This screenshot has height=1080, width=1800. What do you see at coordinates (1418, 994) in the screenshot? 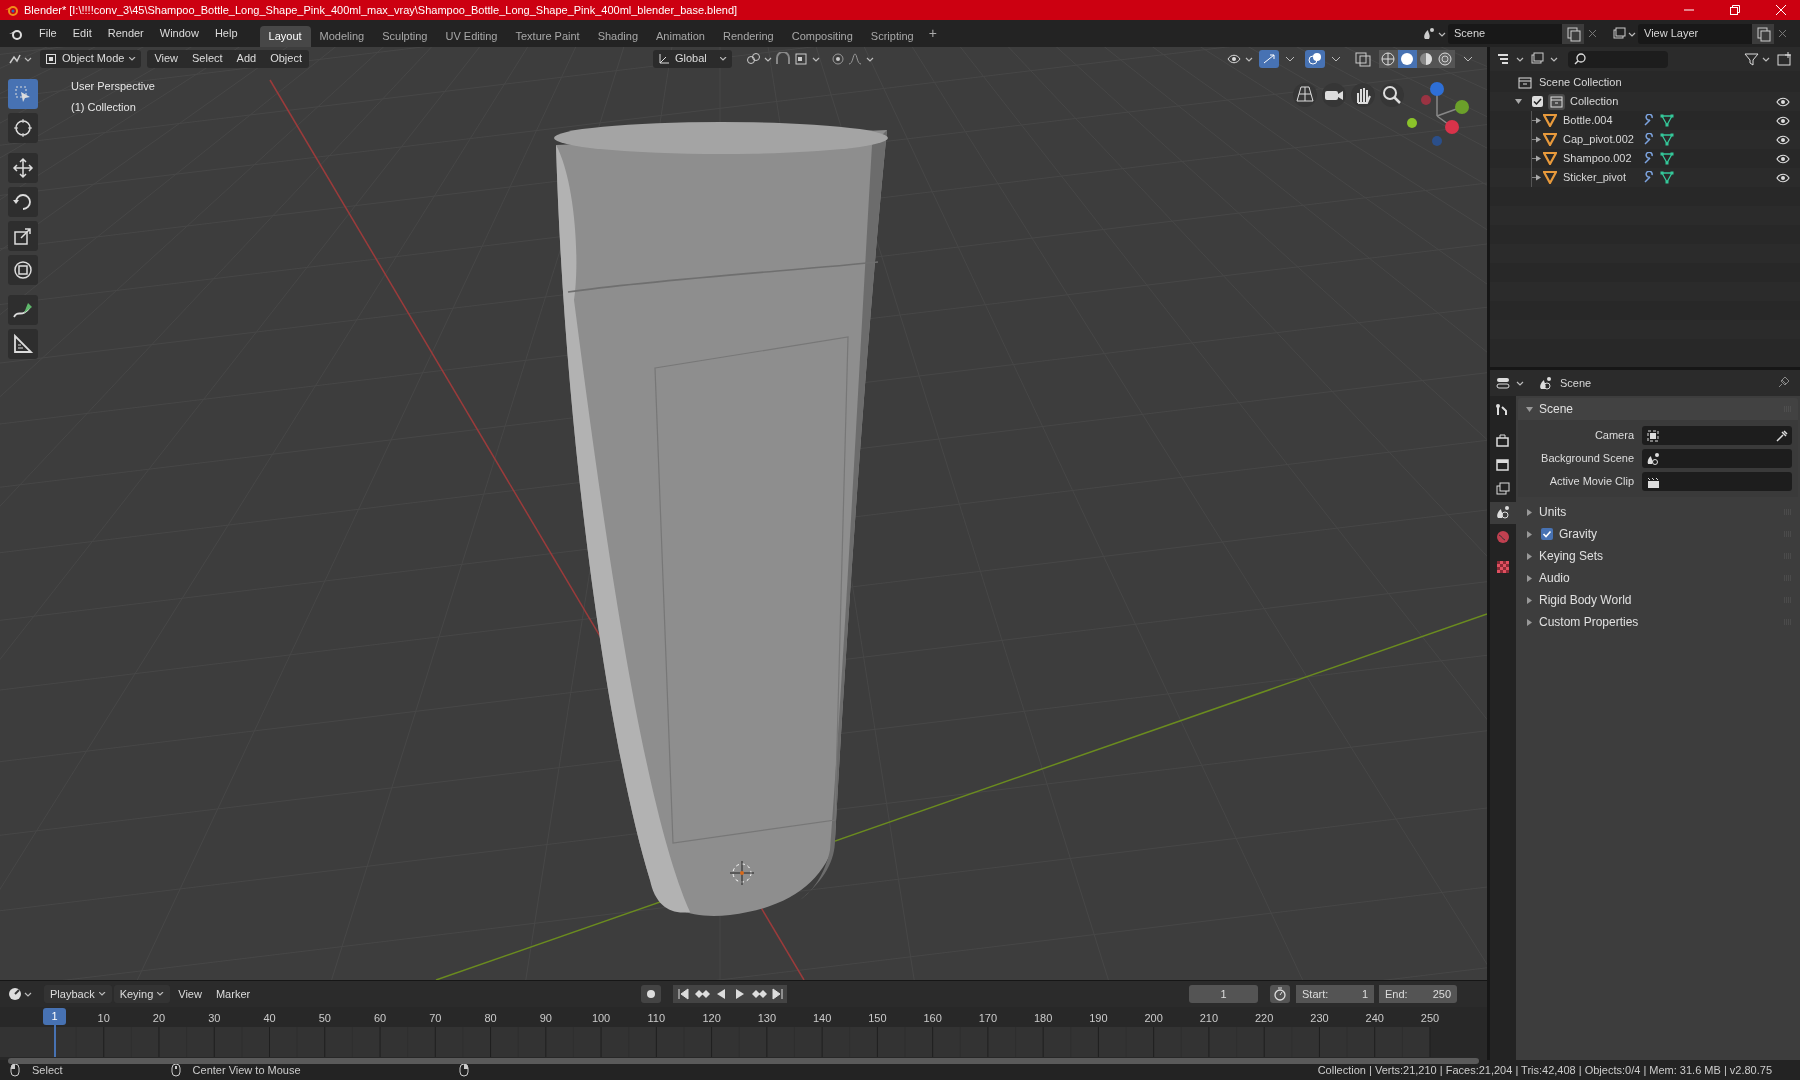
I see `end-frame-field: End: 250` at bounding box center [1418, 994].